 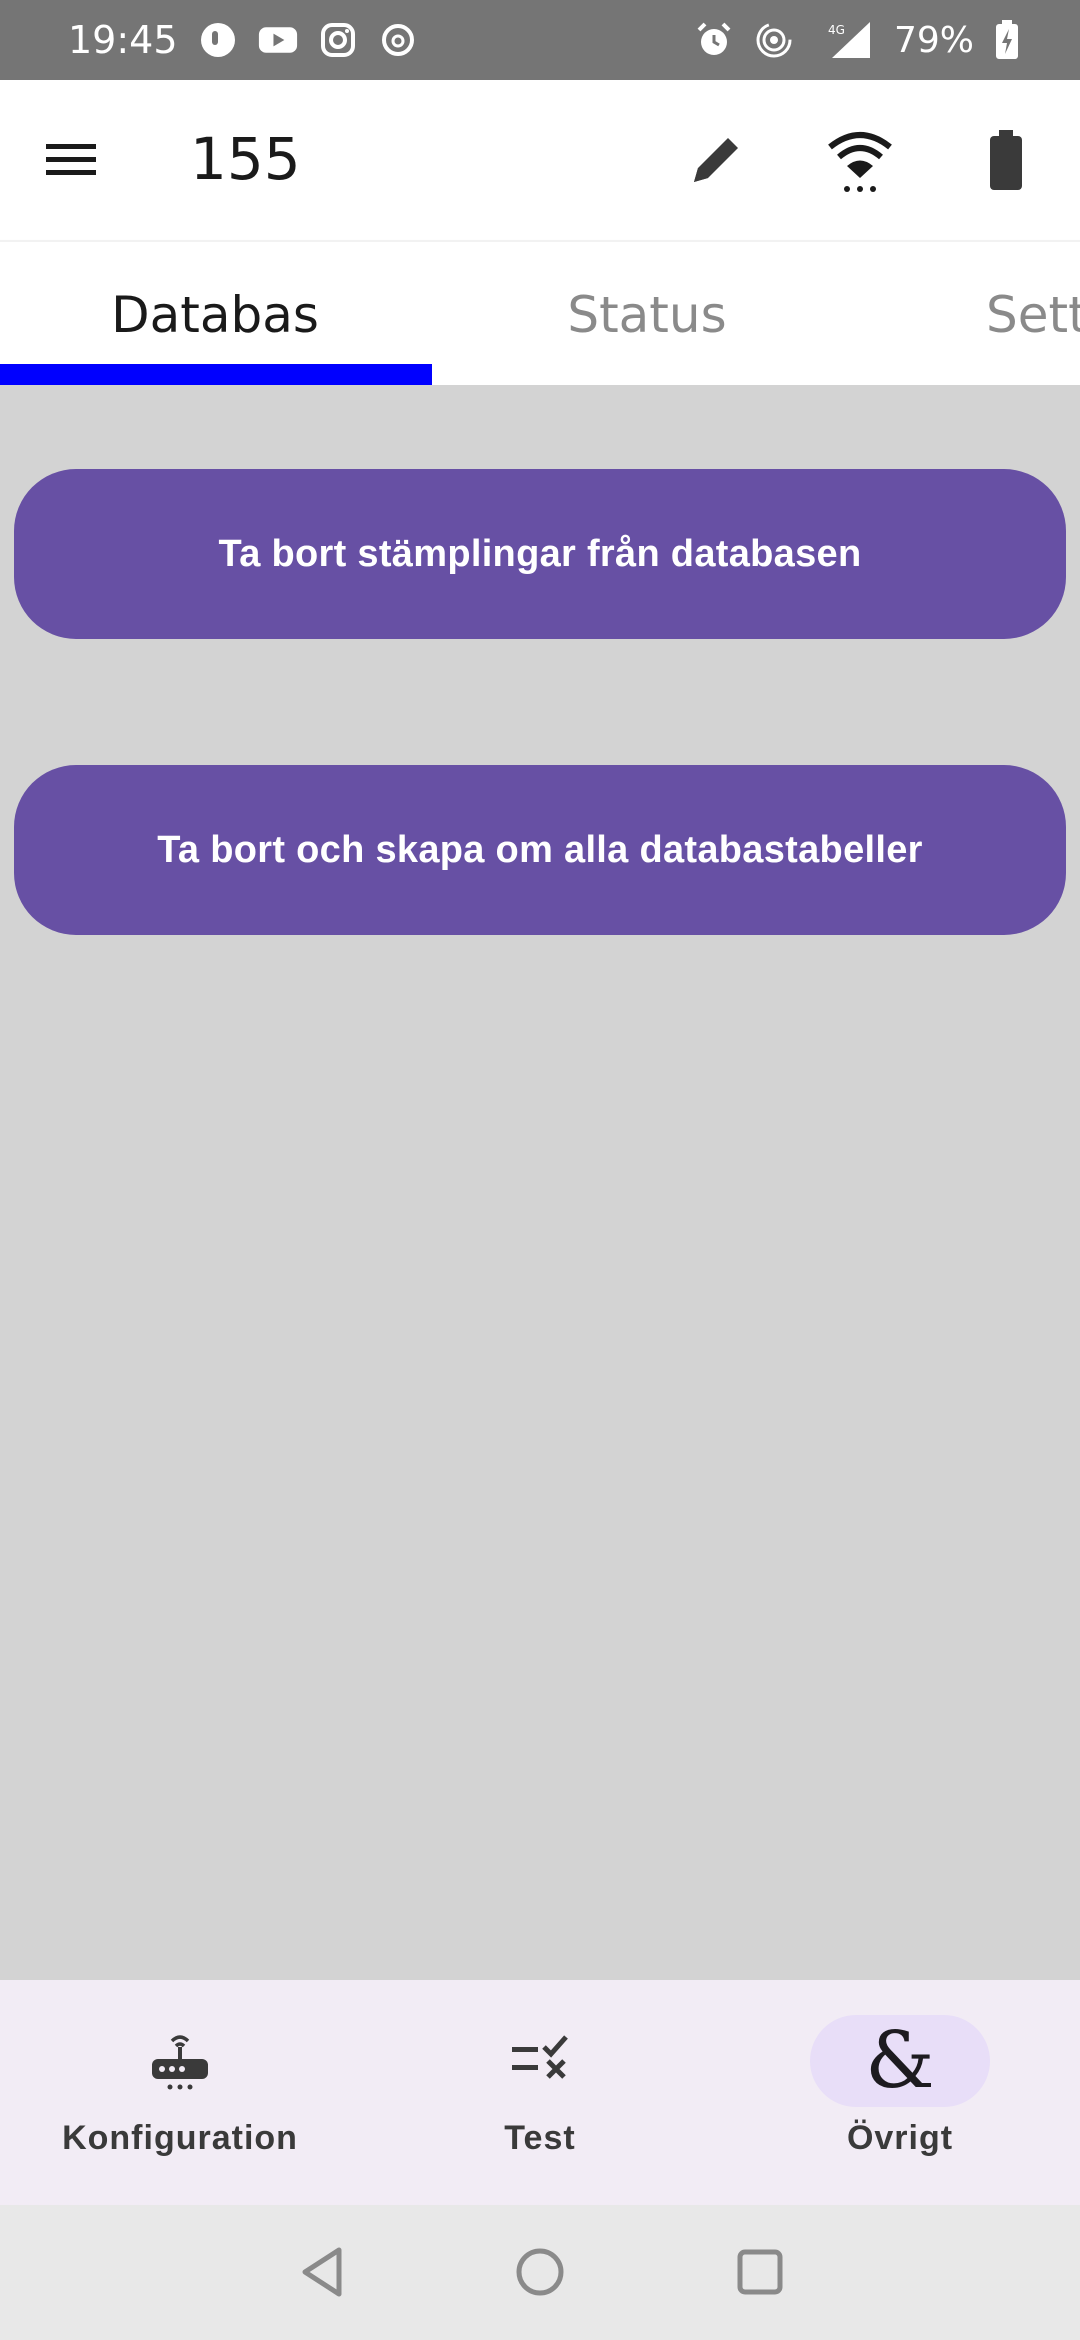 I want to click on instagram-icon, so click(x=338, y=40).